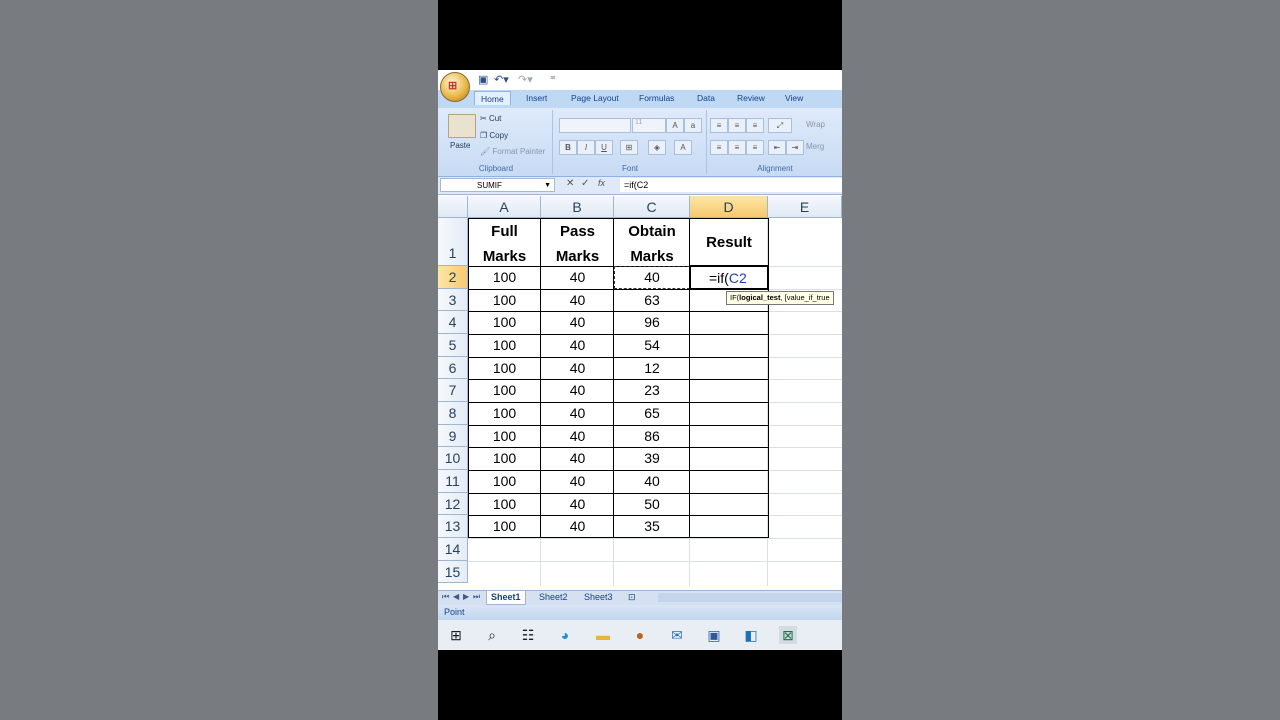 This screenshot has height=720, width=1280. I want to click on tab-formulas: Formulas, so click(656, 98).